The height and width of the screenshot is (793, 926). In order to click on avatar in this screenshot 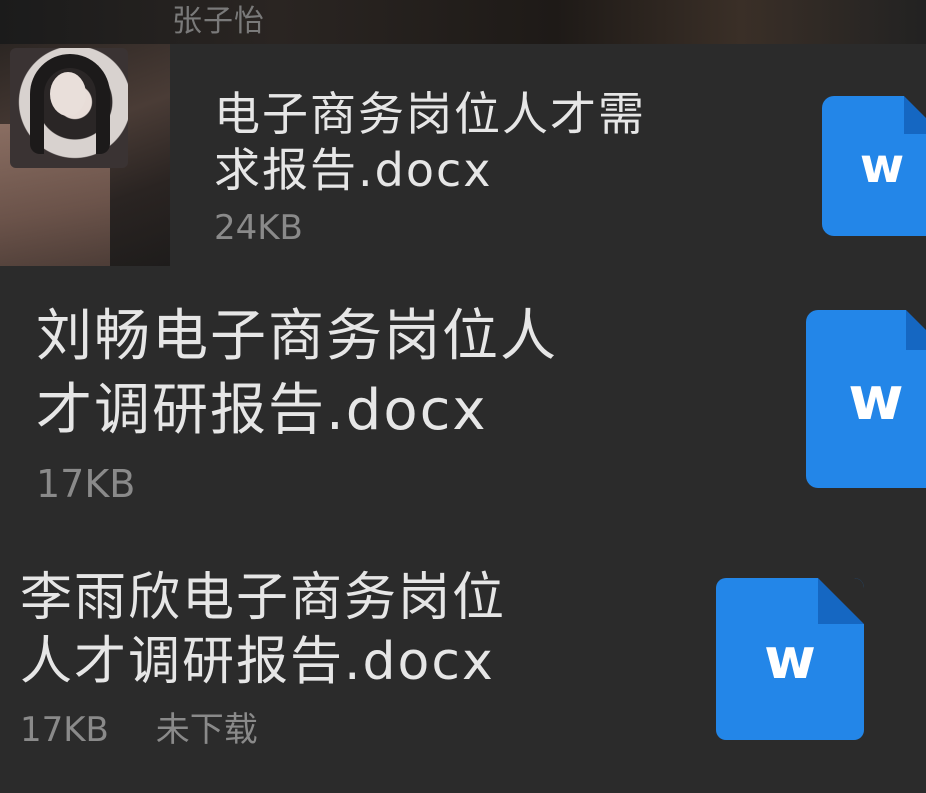, I will do `click(69, 108)`.